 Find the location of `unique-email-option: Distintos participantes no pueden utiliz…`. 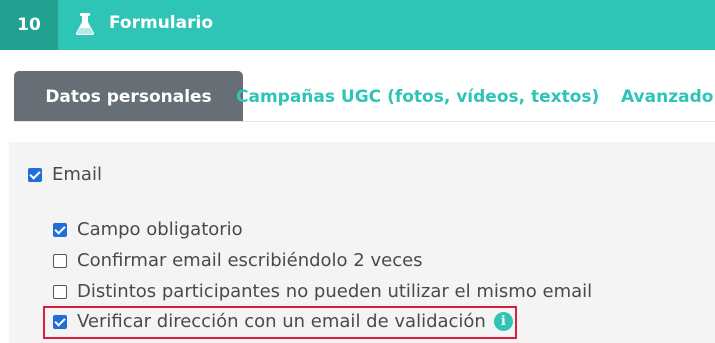

unique-email-option: Distintos participantes no pueden utiliz… is located at coordinates (322, 291).